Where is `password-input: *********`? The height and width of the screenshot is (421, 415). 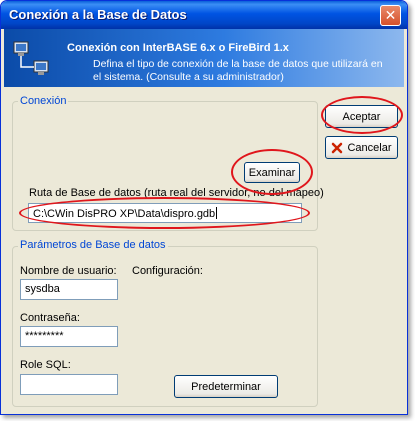 password-input: ********* is located at coordinates (69, 336).